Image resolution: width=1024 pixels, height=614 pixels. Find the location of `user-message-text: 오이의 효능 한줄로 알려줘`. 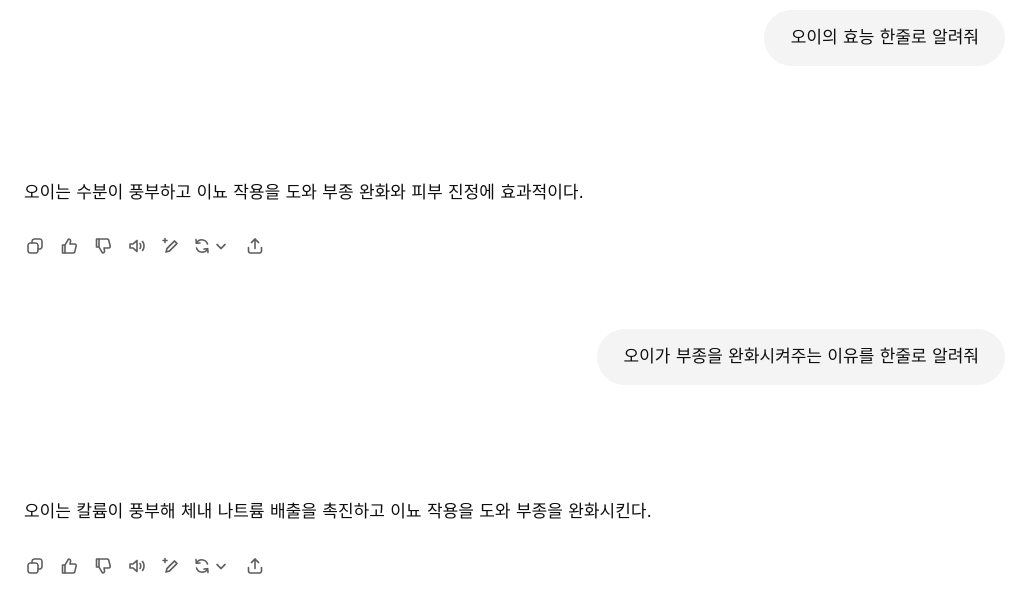

user-message-text: 오이의 효능 한줄로 알려줘 is located at coordinates (884, 38).